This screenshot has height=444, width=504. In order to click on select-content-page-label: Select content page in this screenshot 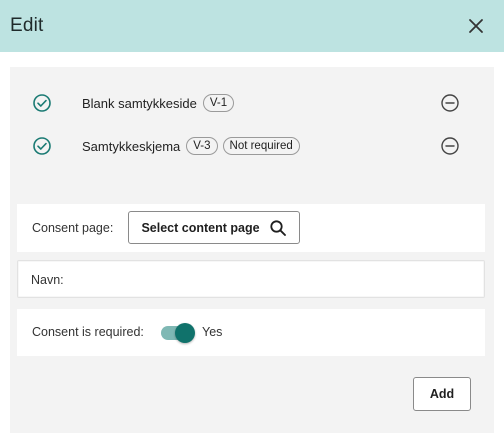, I will do `click(200, 227)`.